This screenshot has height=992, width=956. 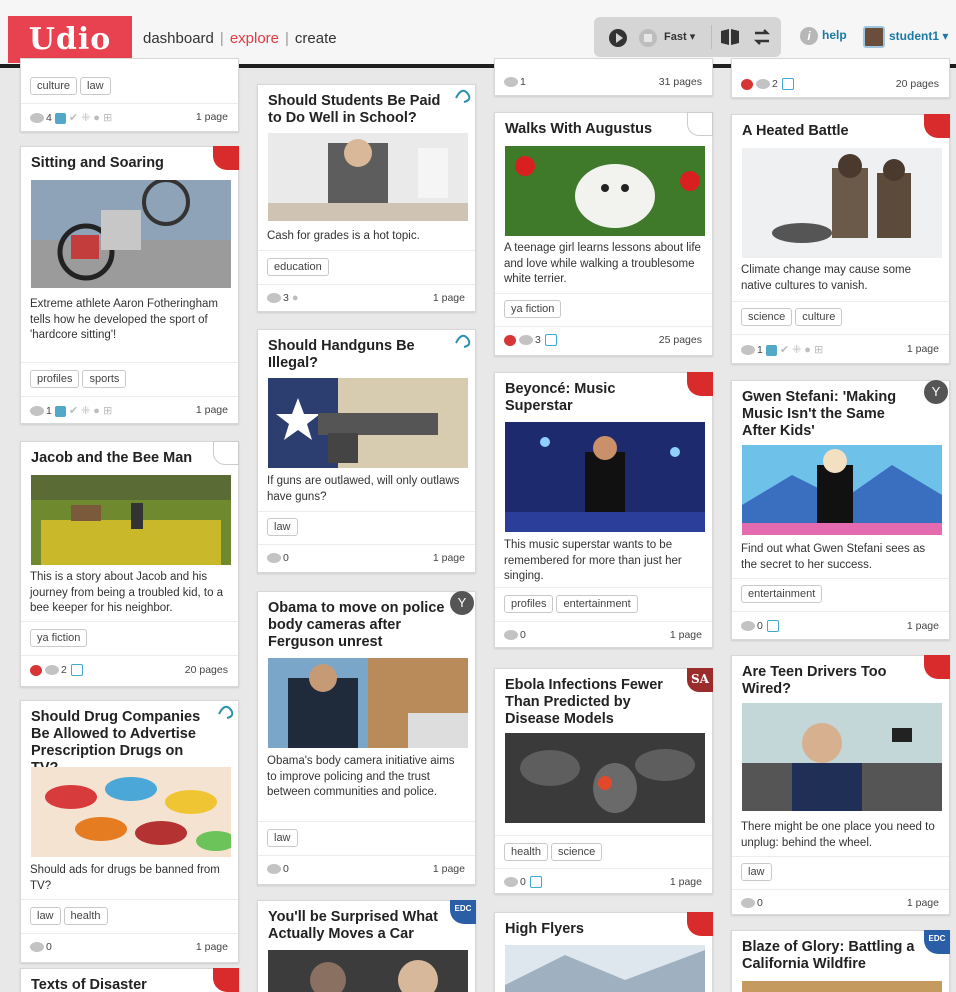 What do you see at coordinates (603, 77) in the screenshot?
I see `card-top-31-pages: 1 31 pages` at bounding box center [603, 77].